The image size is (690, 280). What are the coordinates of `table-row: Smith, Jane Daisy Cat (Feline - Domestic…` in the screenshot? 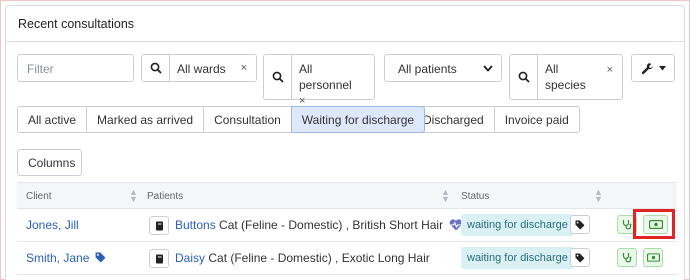 It's located at (347, 258).